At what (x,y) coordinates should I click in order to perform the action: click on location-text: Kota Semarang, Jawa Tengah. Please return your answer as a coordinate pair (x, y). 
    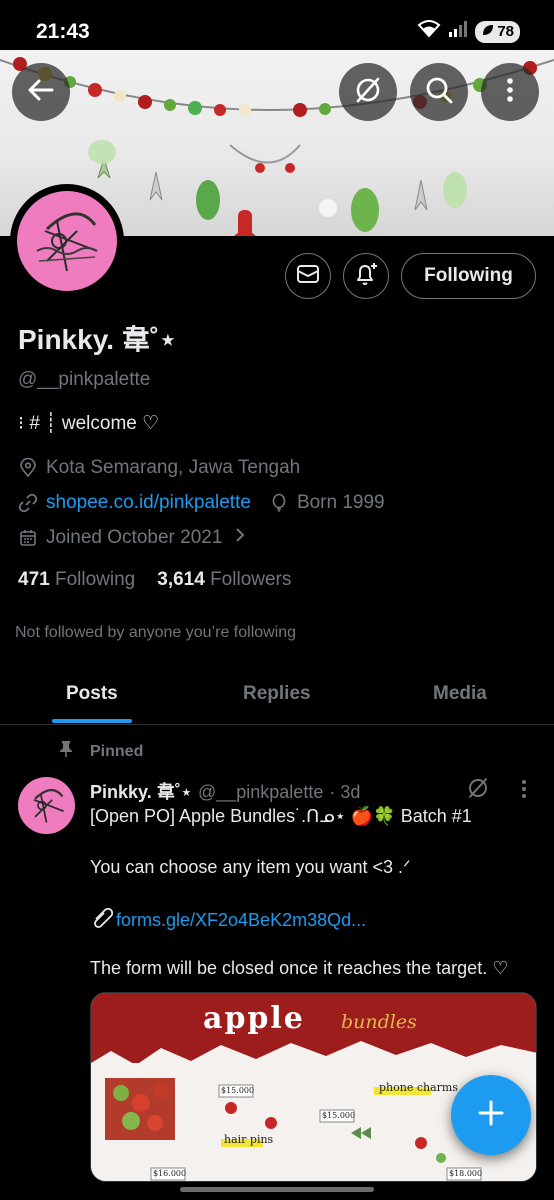
    Looking at the image, I should click on (173, 467).